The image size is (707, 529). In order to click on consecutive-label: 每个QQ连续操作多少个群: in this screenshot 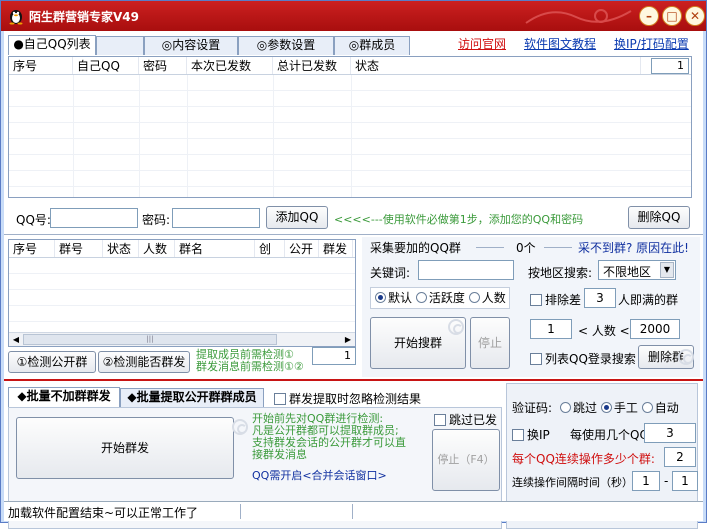, I will do `click(583, 459)`.